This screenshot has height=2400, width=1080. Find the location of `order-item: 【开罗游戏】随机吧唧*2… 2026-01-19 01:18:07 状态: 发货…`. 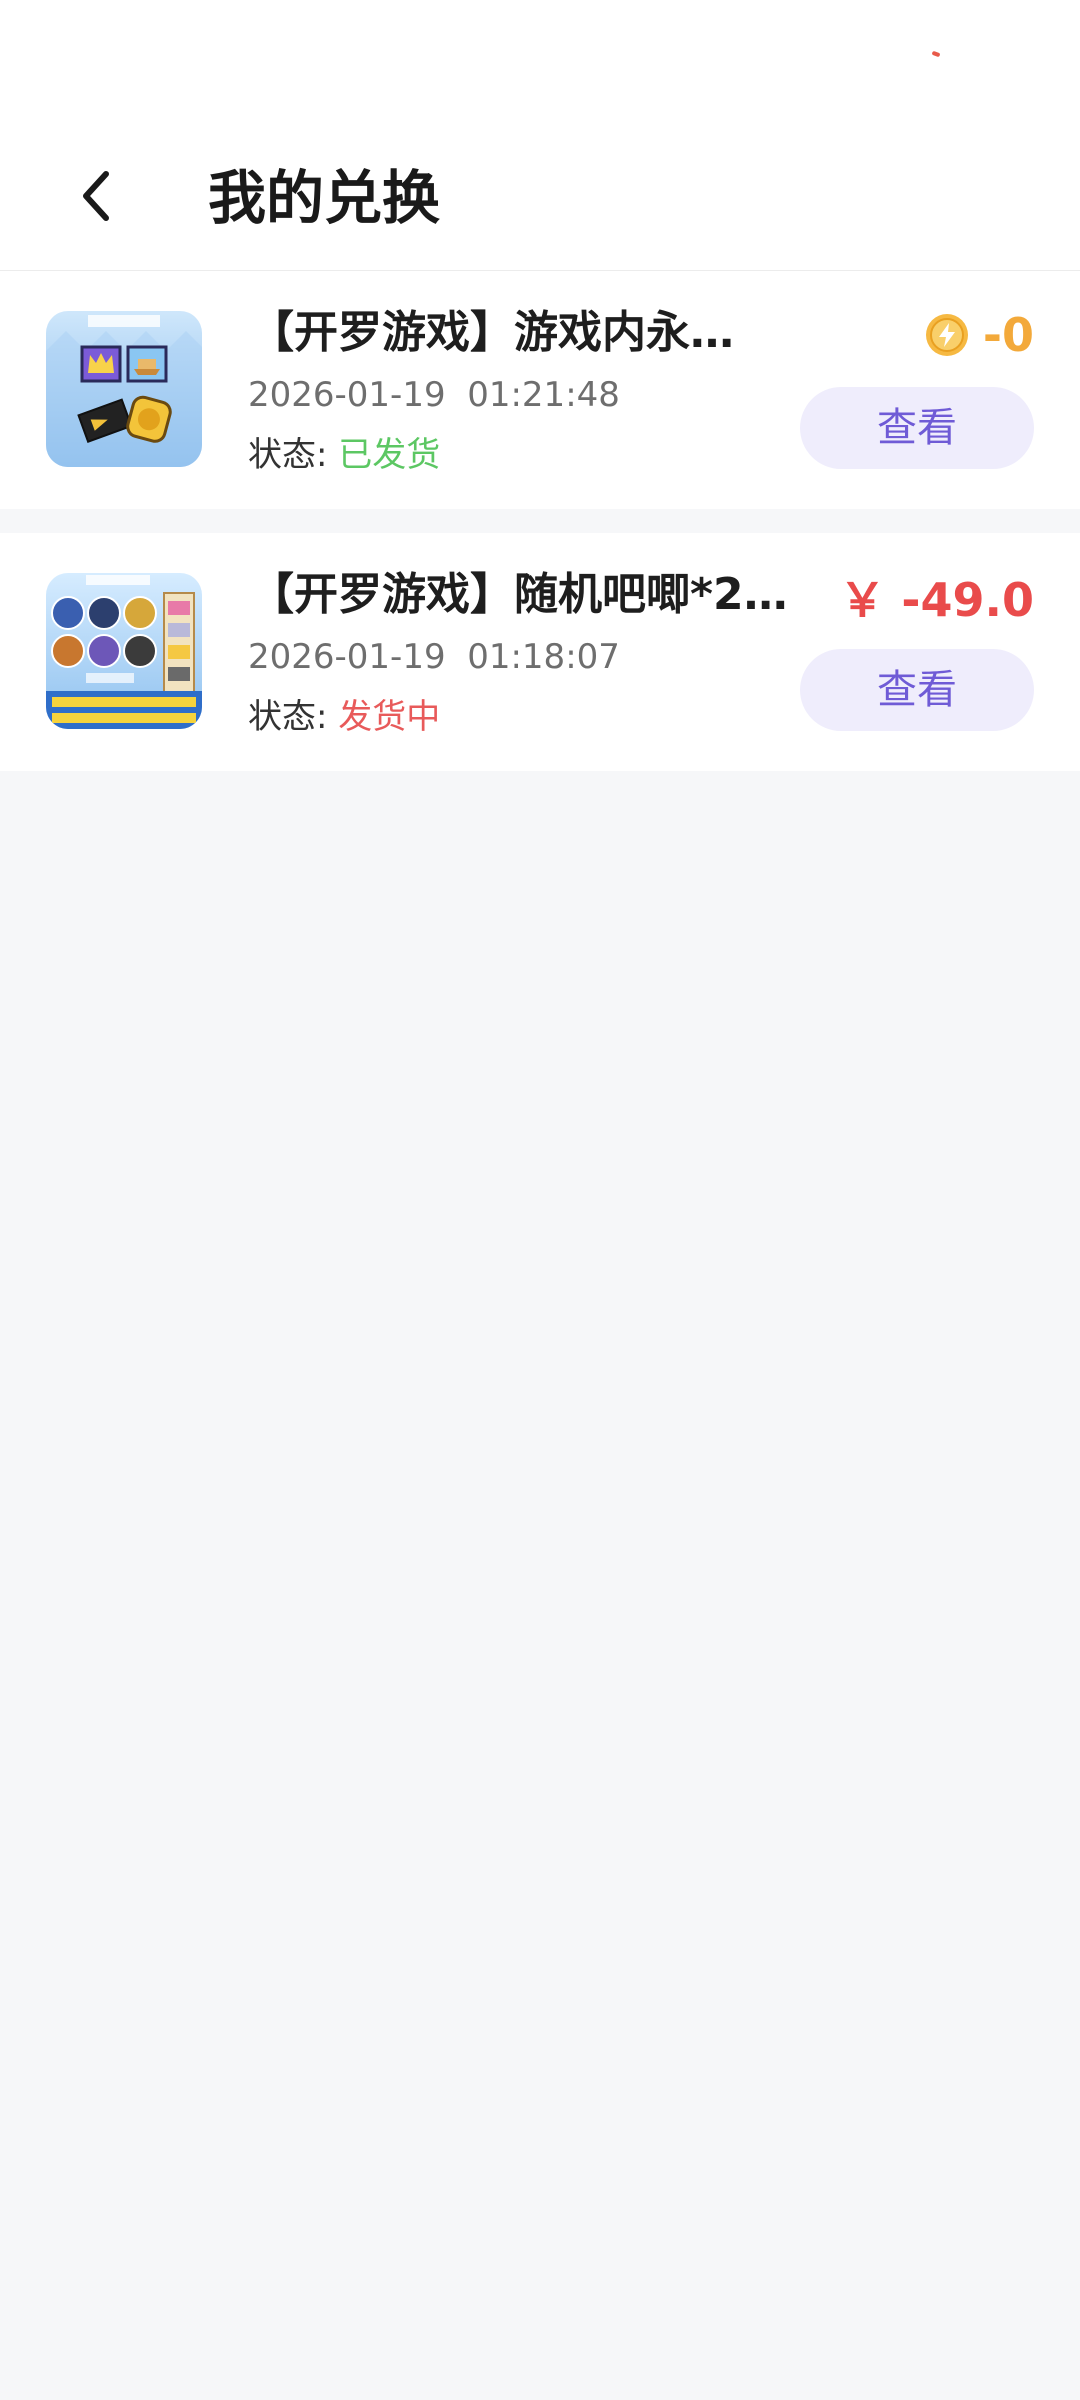

order-item: 【开罗游戏】随机吧唧*2… 2026-01-19 01:18:07 状态: 发货… is located at coordinates (540, 652).